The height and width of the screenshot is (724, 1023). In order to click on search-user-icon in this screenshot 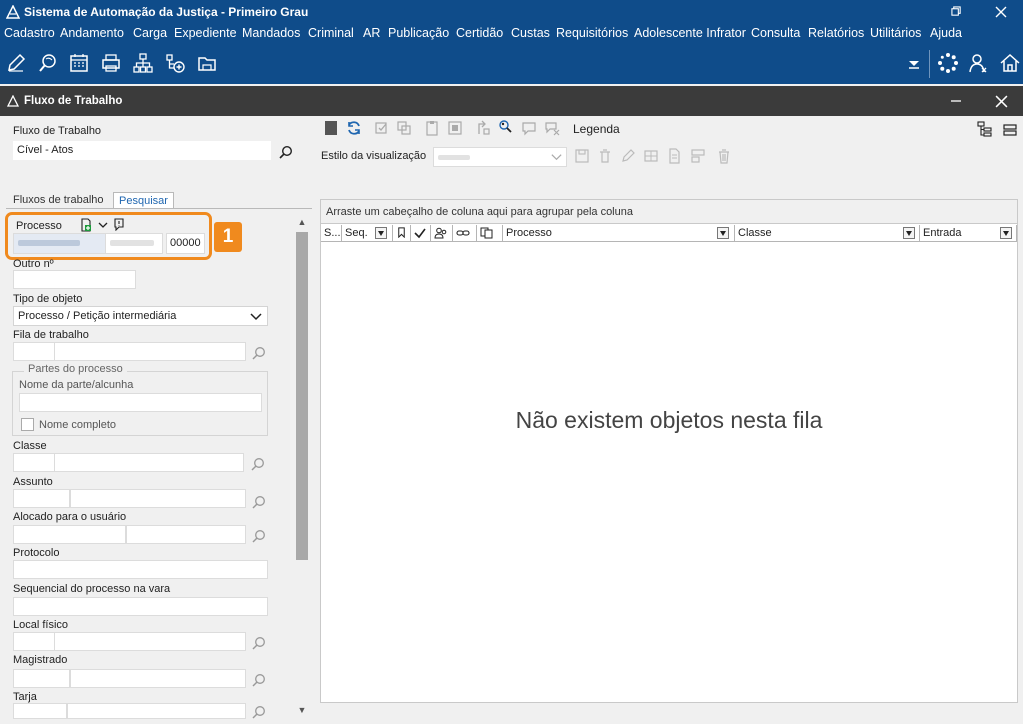, I will do `click(505, 127)`.